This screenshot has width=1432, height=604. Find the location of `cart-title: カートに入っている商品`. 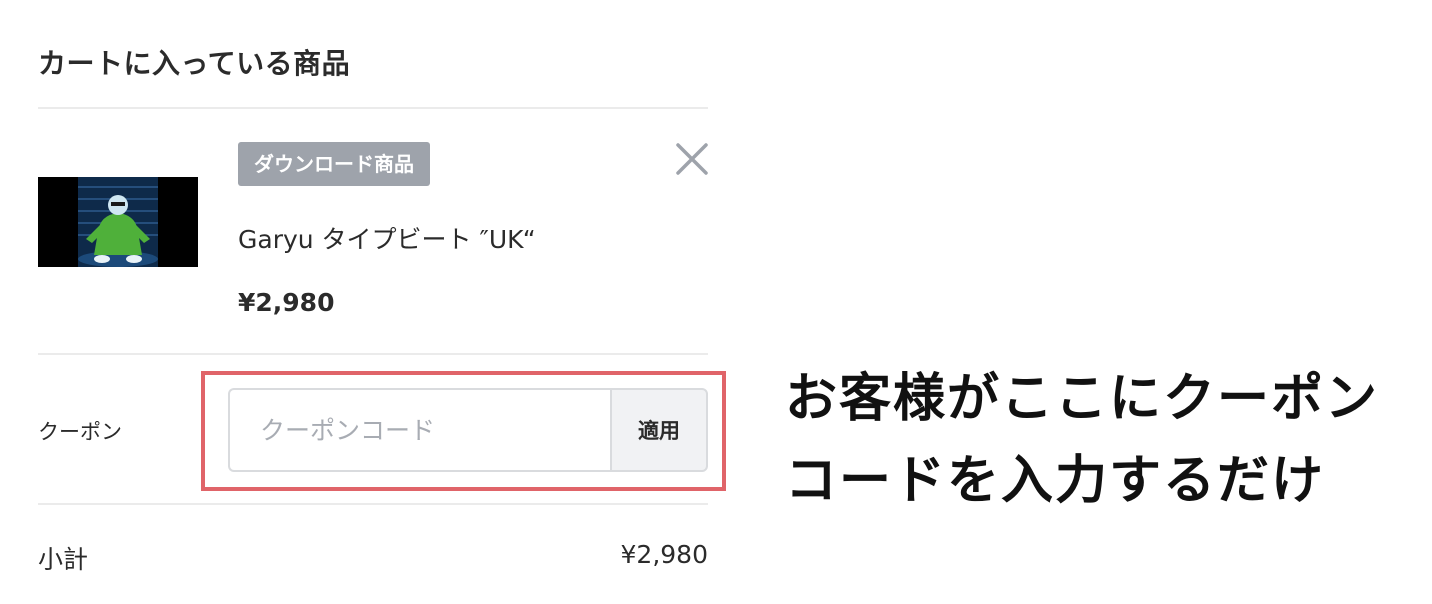

cart-title: カートに入っている商品 is located at coordinates (194, 63).